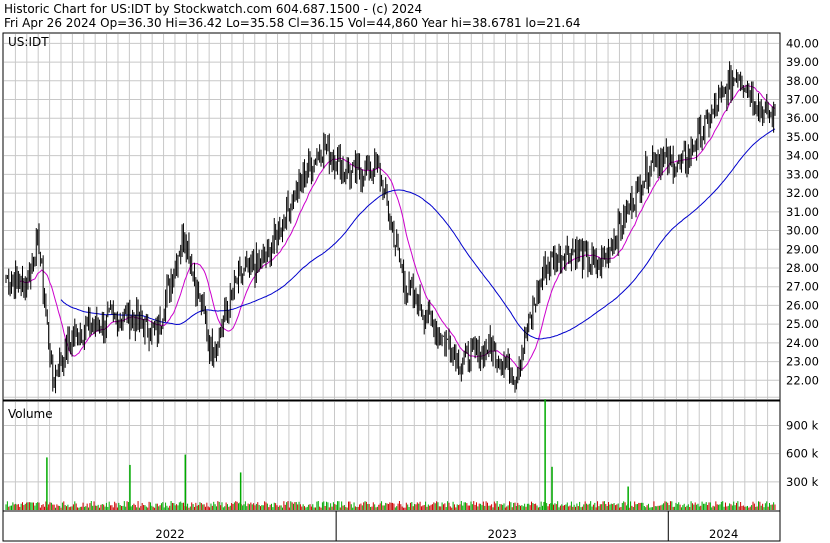  I want to click on volume-axis: 300 k 600 k 900 k, so click(802, 453).